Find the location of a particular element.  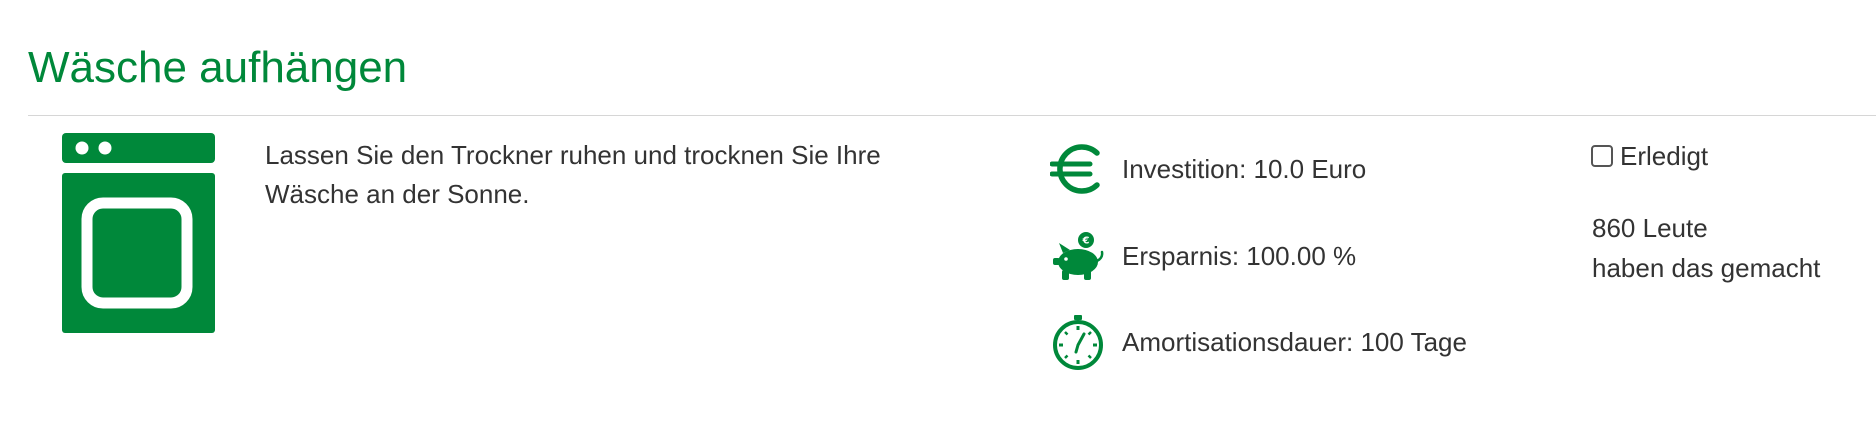

metric-investment: Investition: 10.0 Euro is located at coordinates (1208, 169).